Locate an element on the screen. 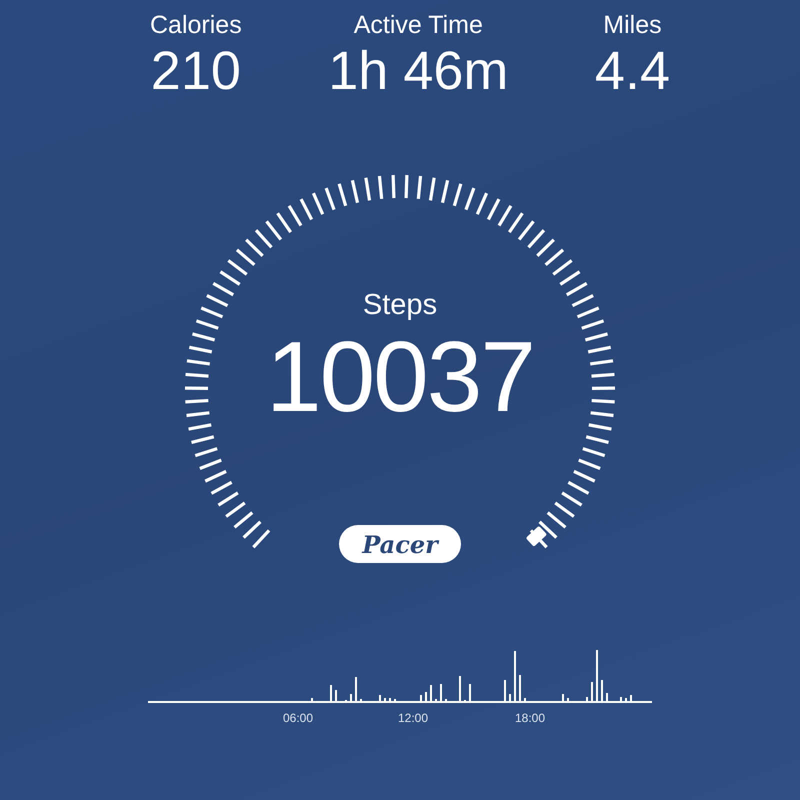 The height and width of the screenshot is (800, 800). stat-label: Miles is located at coordinates (632, 25).